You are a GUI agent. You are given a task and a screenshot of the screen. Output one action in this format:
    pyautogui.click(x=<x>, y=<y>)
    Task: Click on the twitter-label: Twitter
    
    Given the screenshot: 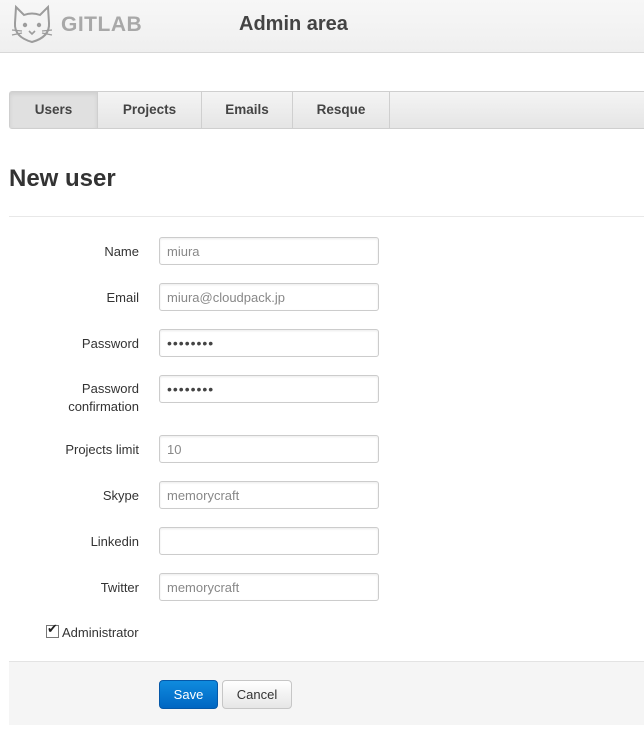 What is the action you would take?
    pyautogui.click(x=119, y=587)
    